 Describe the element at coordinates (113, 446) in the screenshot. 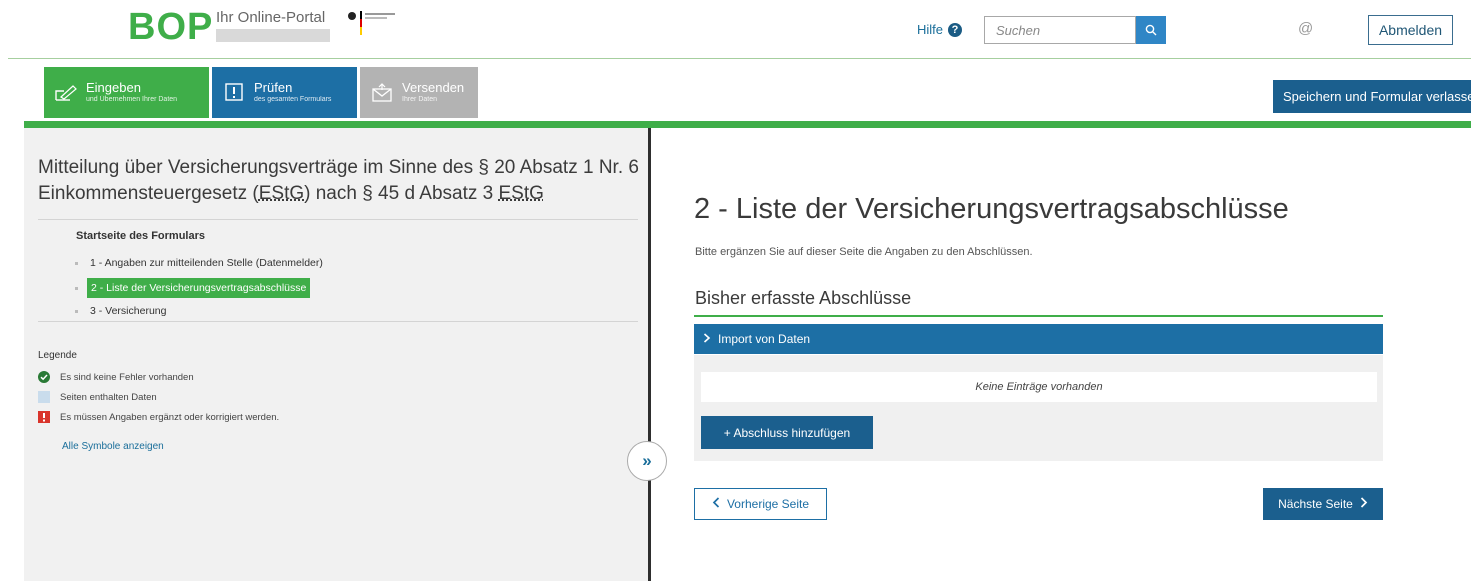

I see `show-all-symbols-link: Alle Symbole anzeigen` at that location.